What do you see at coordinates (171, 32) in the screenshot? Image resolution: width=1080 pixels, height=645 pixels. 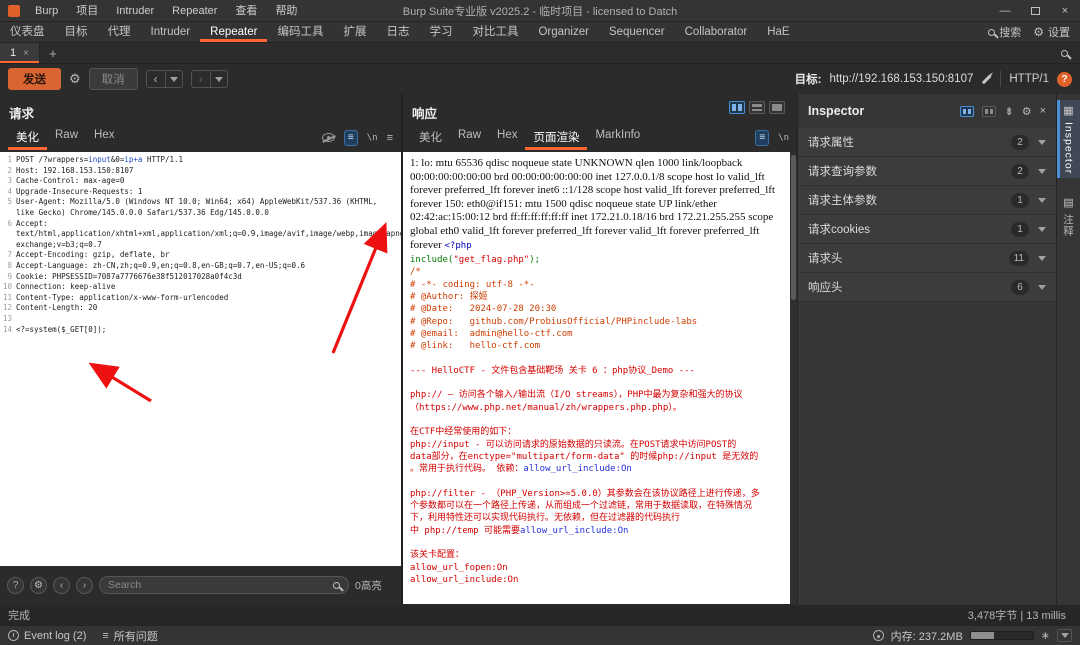 I see `nav-tab: Intruder` at bounding box center [171, 32].